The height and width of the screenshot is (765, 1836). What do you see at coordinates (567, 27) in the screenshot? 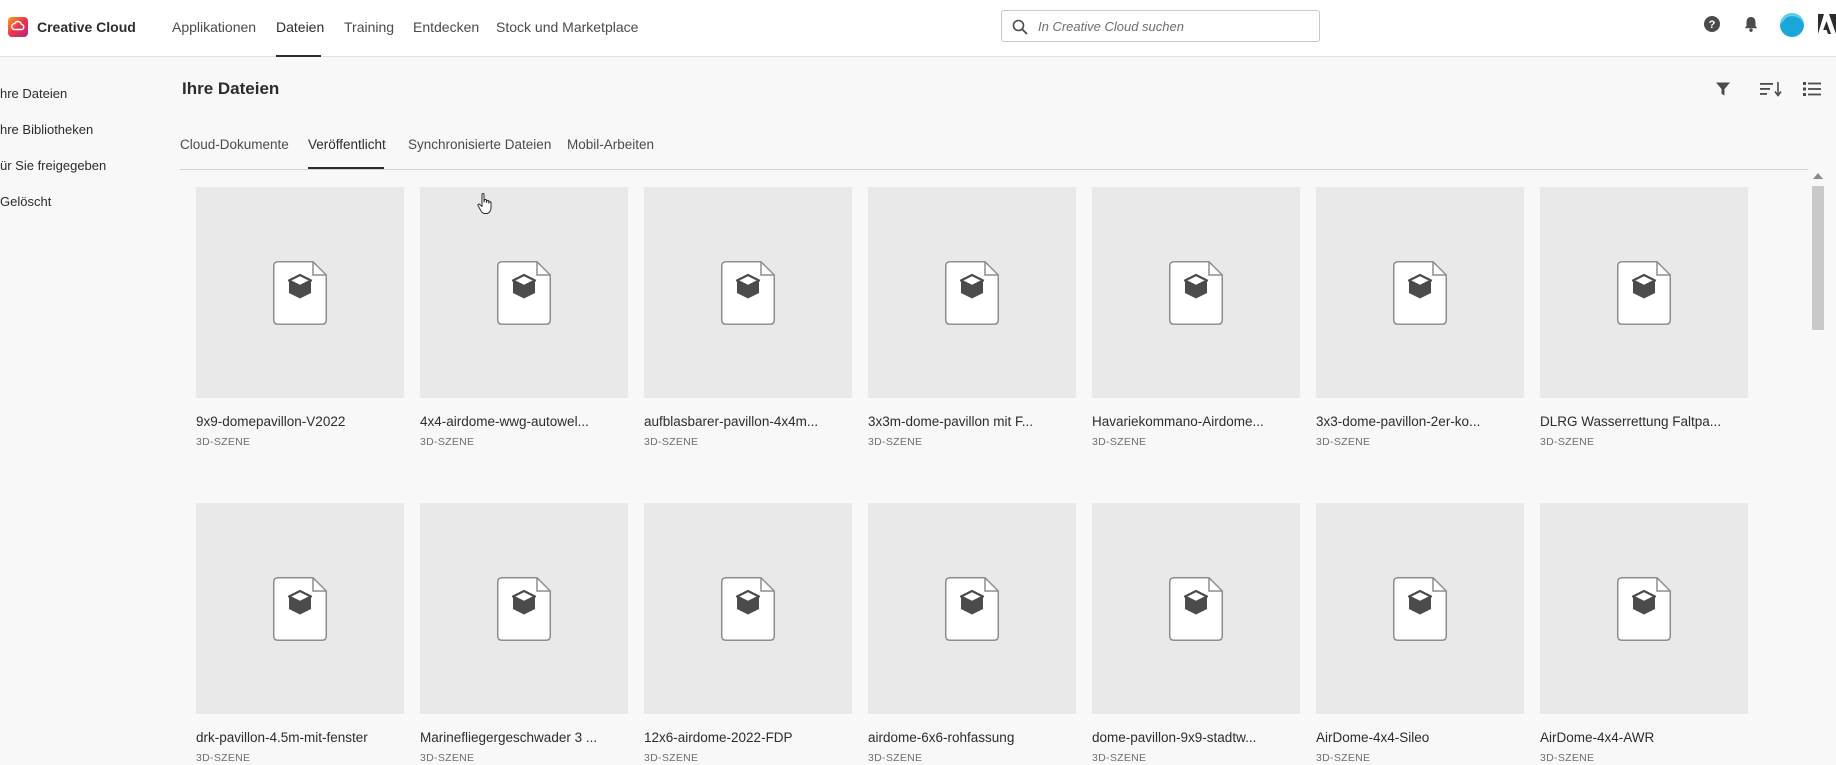
I see `nav-item-stock-marketplace: Stock und Marketplace` at bounding box center [567, 27].